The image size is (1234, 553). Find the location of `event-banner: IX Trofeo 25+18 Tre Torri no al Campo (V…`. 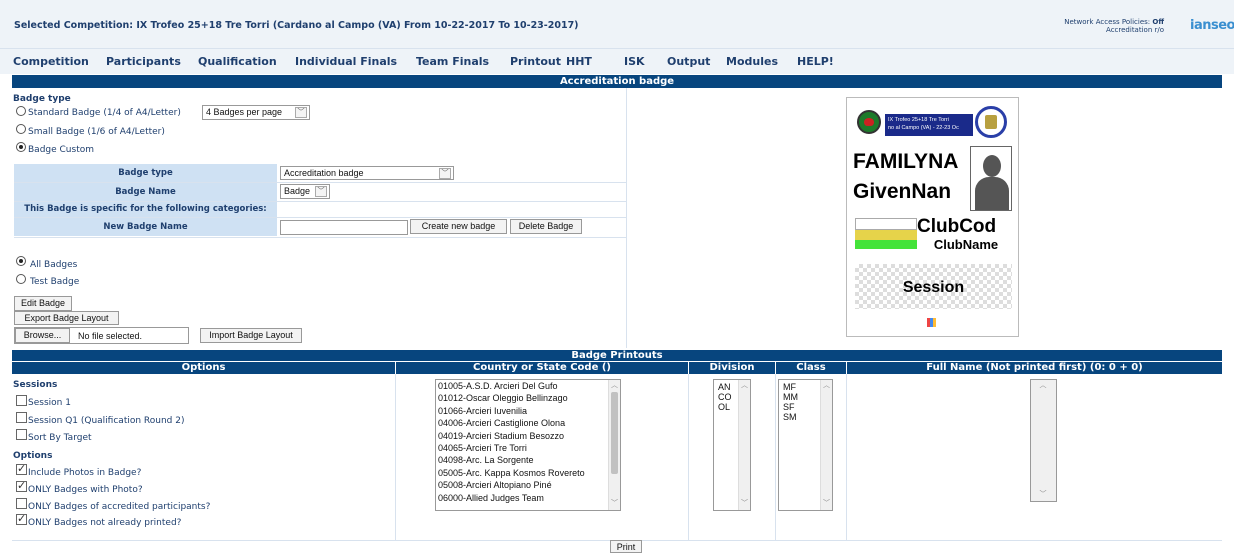

event-banner: IX Trofeo 25+18 Tre Torri no al Campo (V… is located at coordinates (929, 125).